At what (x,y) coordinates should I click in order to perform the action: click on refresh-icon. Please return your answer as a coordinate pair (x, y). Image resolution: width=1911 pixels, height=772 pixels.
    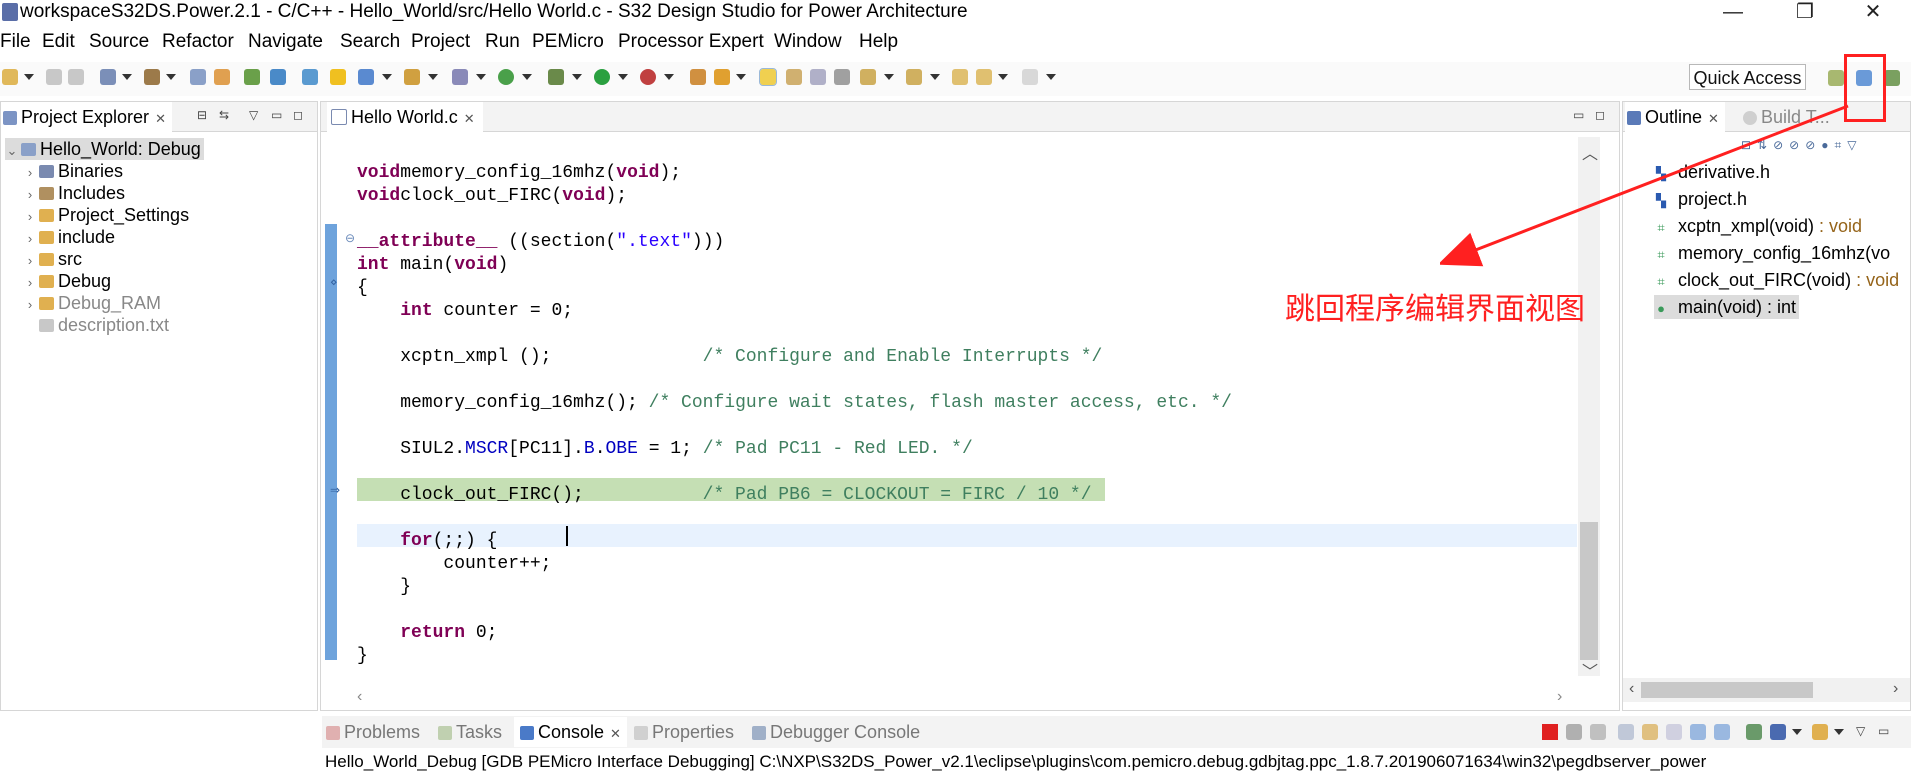
    Looking at the image, I should click on (506, 77).